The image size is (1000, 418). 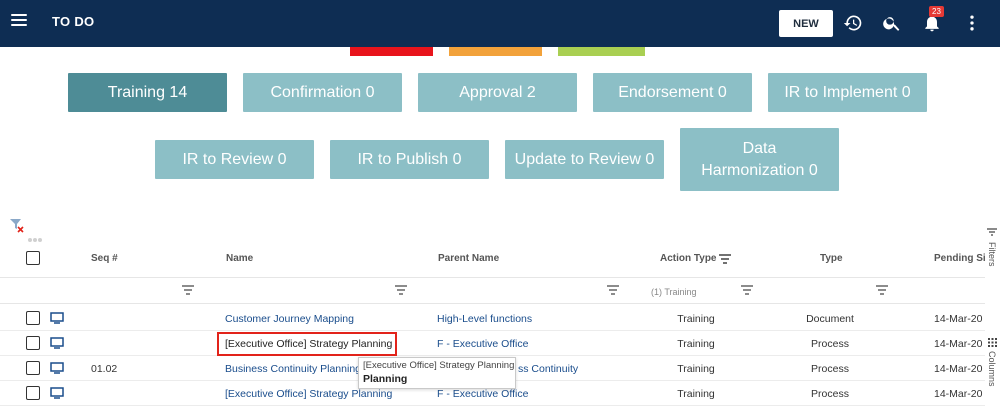 I want to click on tooltip-full-name: [Executive Office] Strategy Planning, so click(x=439, y=365).